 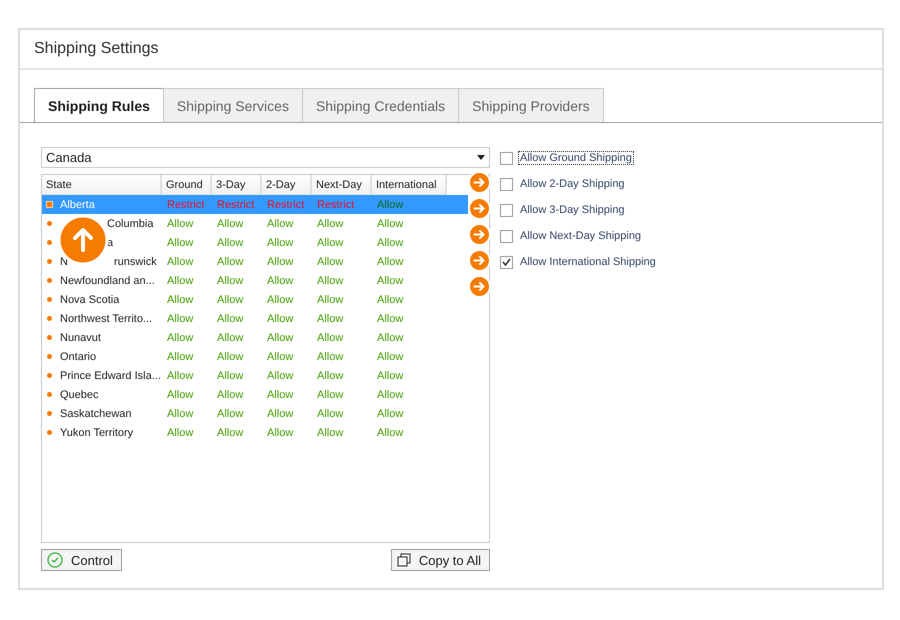 I want to click on checkbox-label: Allow Ground Shipping, so click(x=576, y=158).